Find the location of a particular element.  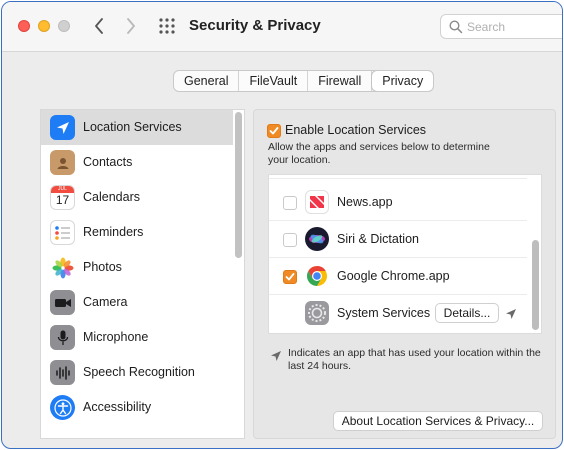

sidebar-item-label: Photos is located at coordinates (102, 267).